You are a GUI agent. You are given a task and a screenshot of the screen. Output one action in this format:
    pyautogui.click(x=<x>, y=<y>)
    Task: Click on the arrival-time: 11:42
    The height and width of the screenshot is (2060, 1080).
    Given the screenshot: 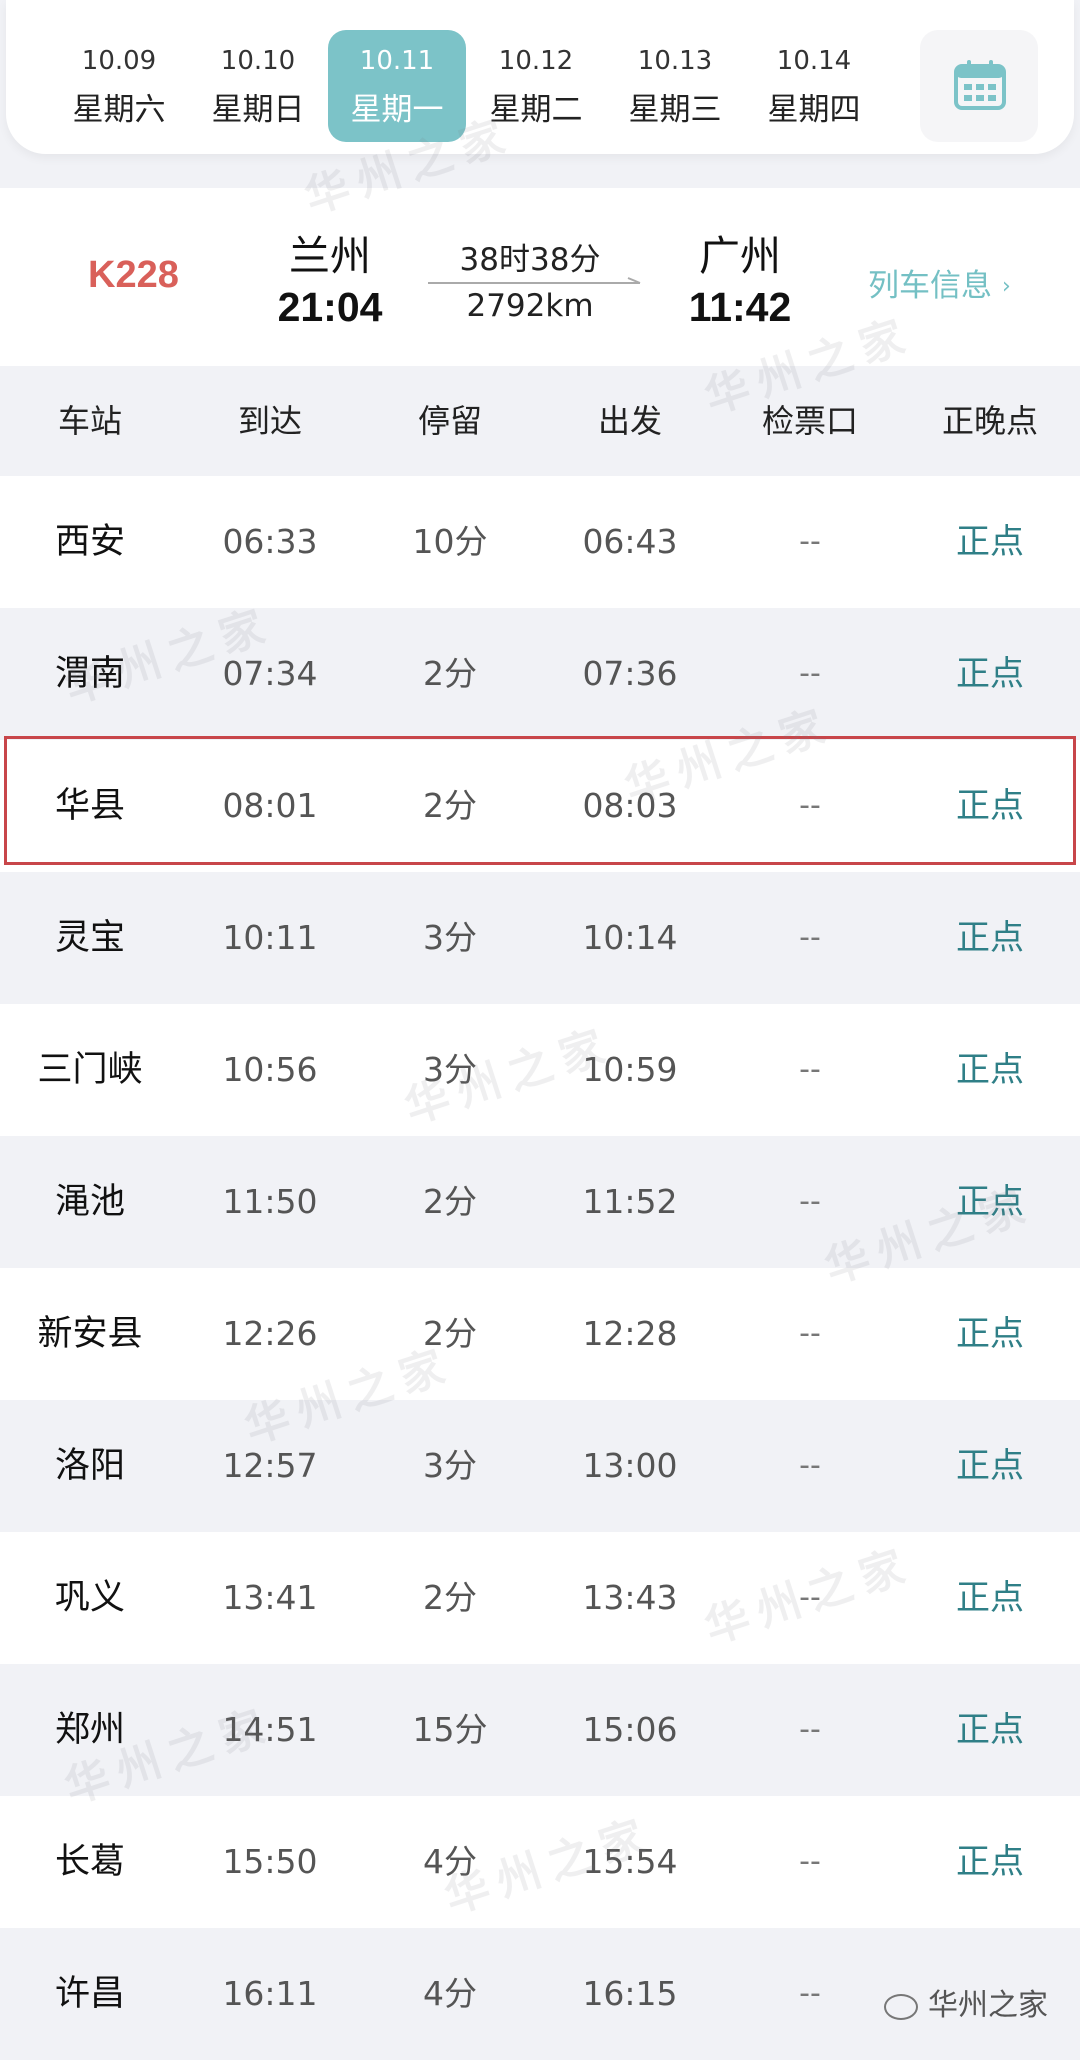 What is the action you would take?
    pyautogui.click(x=740, y=307)
    